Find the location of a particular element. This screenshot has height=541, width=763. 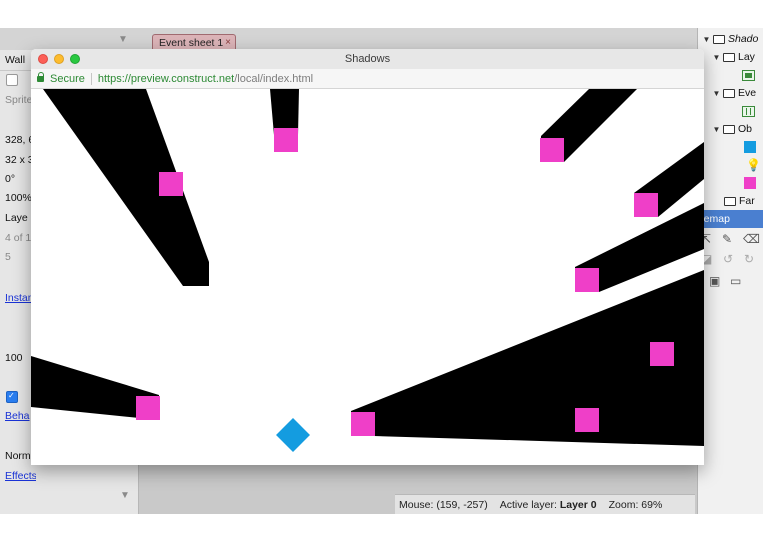

save-icon: ▣ is located at coordinates (714, 281).